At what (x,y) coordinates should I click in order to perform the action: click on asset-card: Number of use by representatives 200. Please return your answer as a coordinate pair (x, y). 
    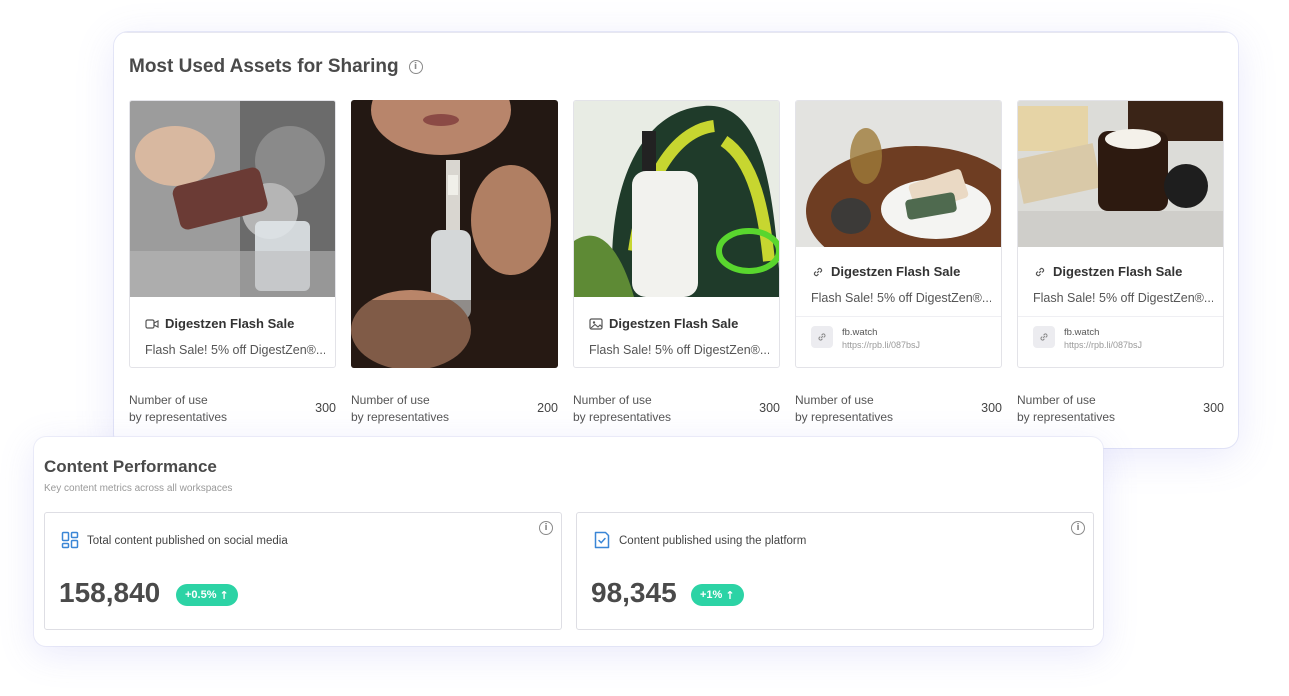
    Looking at the image, I should click on (454, 262).